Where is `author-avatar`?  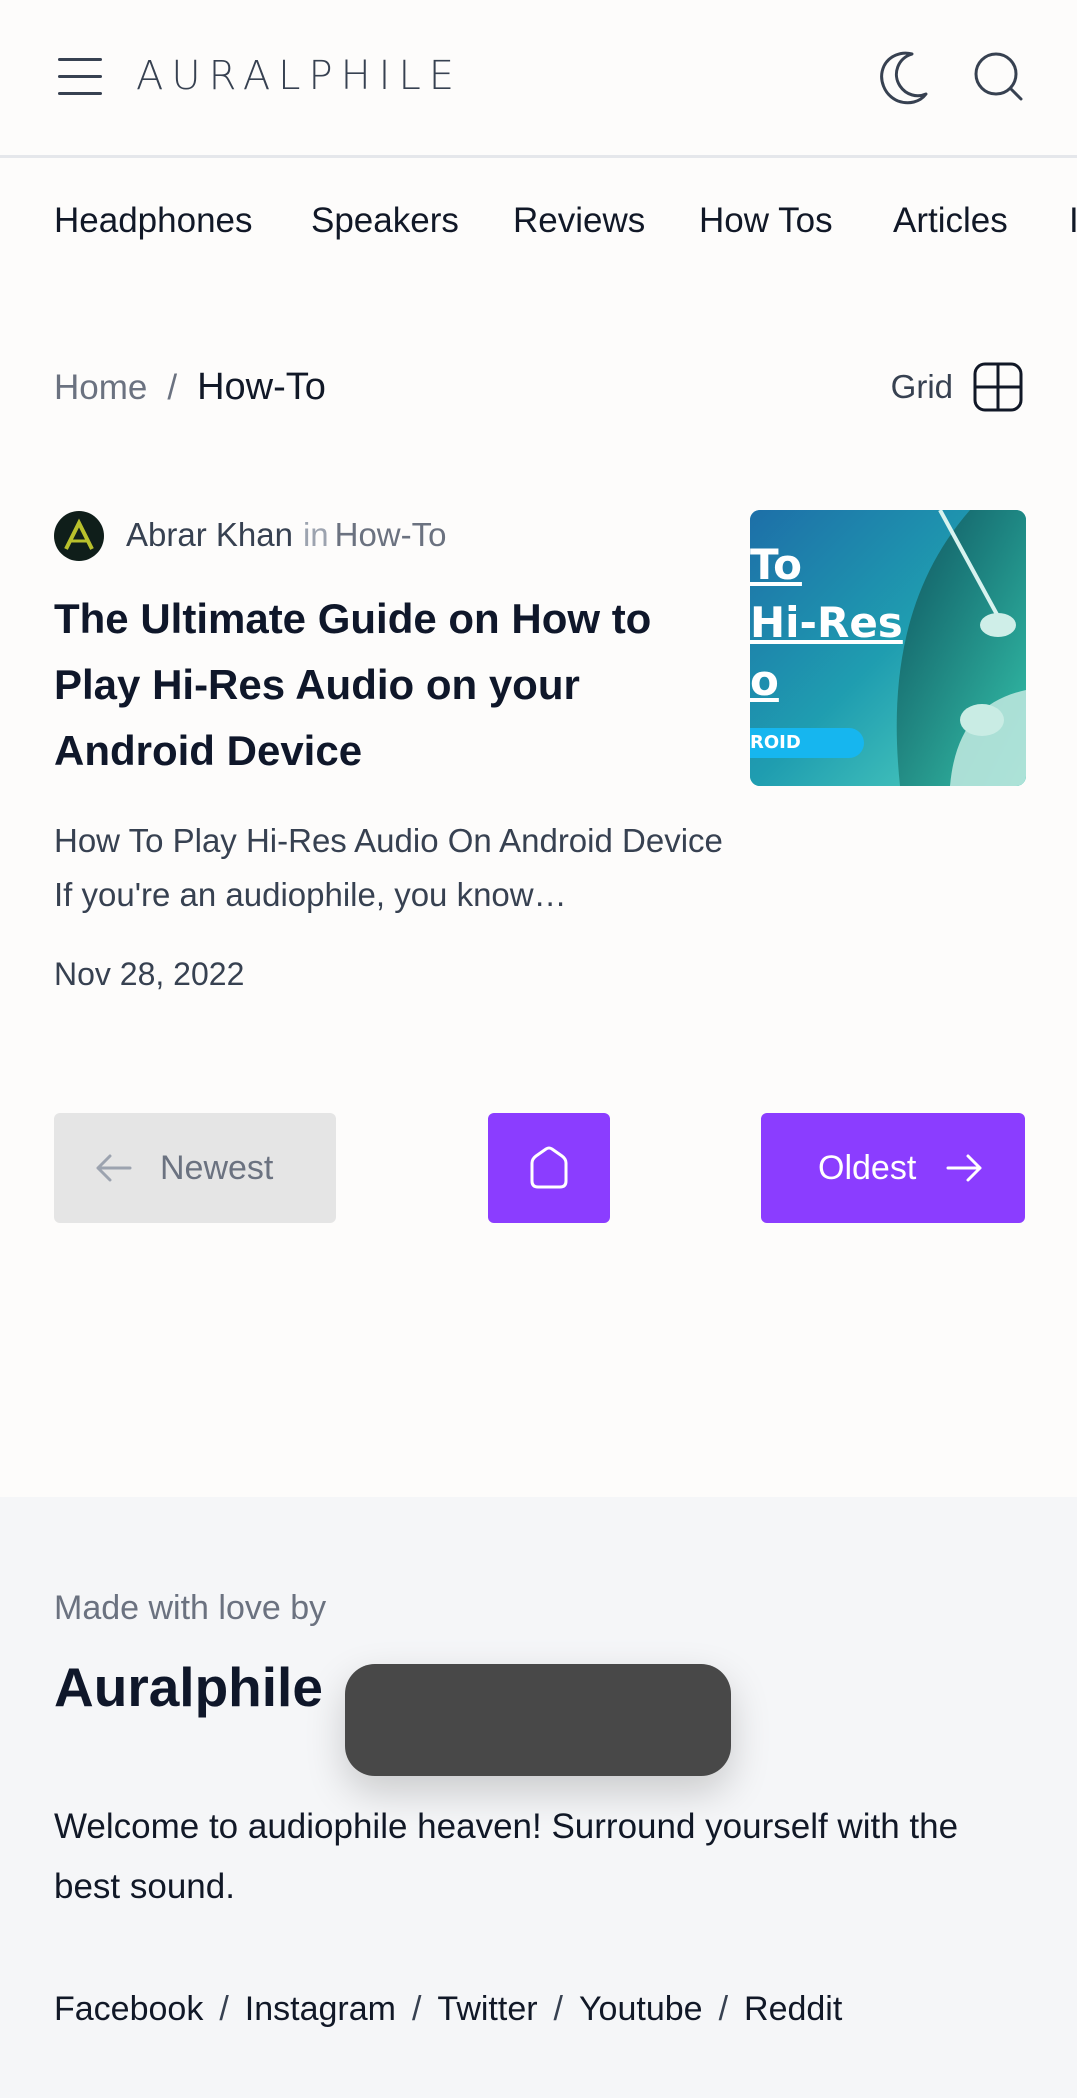 author-avatar is located at coordinates (79, 536).